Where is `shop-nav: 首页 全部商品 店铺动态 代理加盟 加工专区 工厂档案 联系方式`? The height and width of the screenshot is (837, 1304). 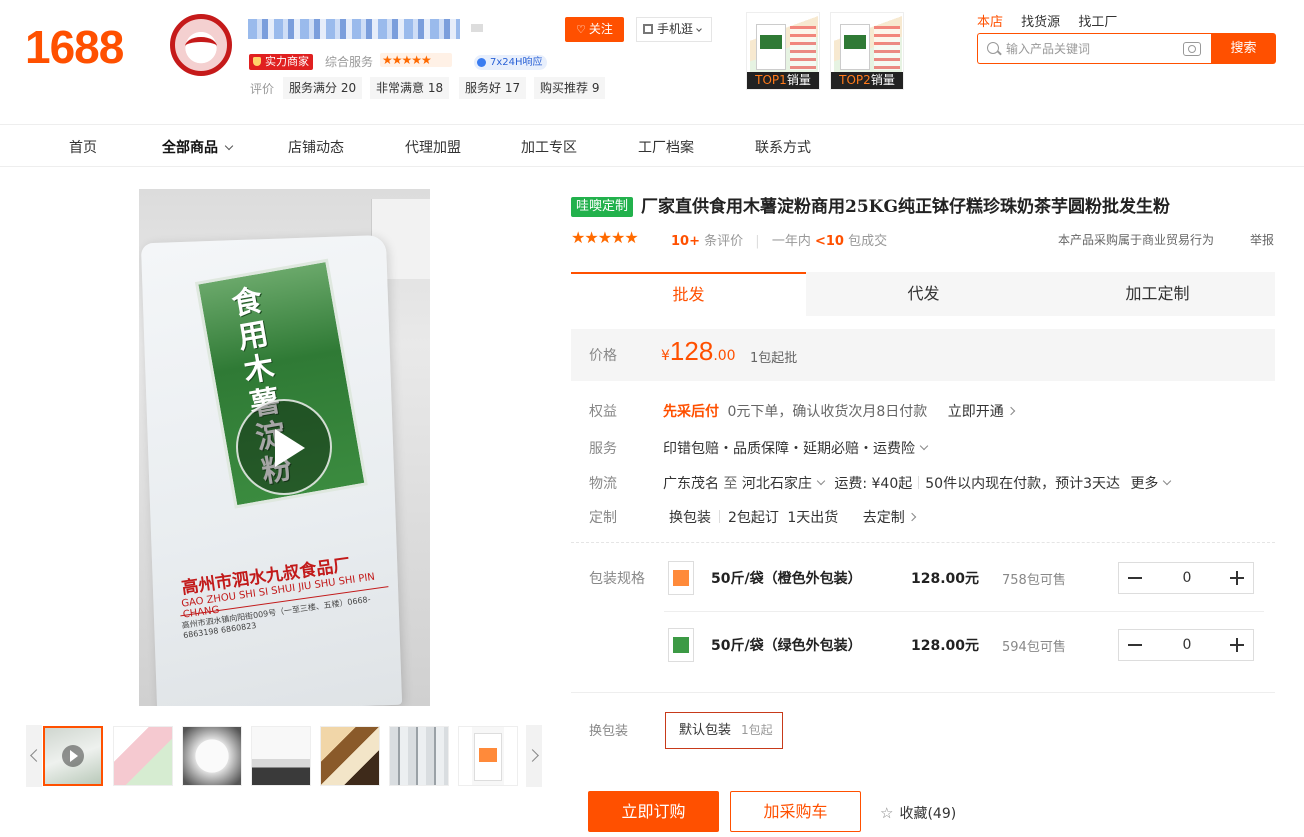 shop-nav: 首页 全部商品 店铺动态 代理加盟 加工专区 工厂档案 联系方式 is located at coordinates (652, 146).